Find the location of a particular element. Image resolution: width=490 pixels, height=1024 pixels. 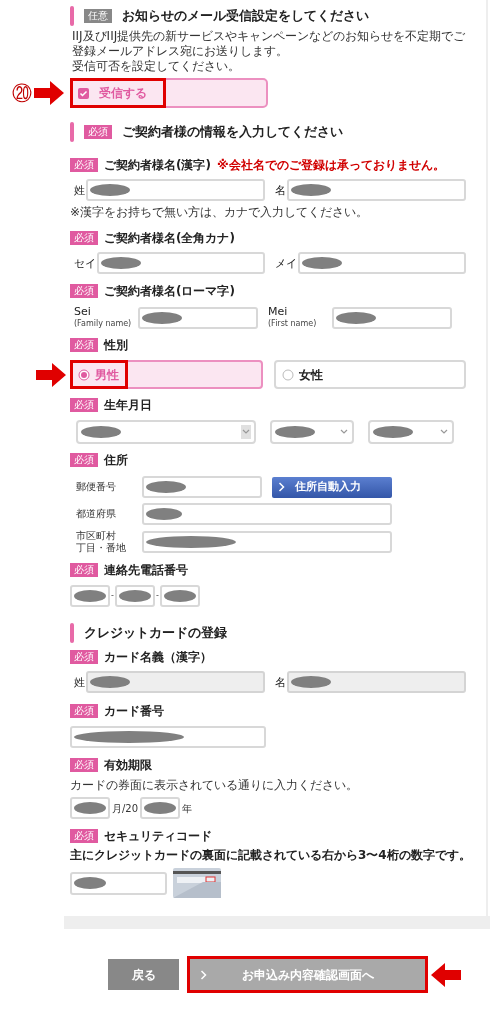

input-label: Mei is located at coordinates (278, 311).